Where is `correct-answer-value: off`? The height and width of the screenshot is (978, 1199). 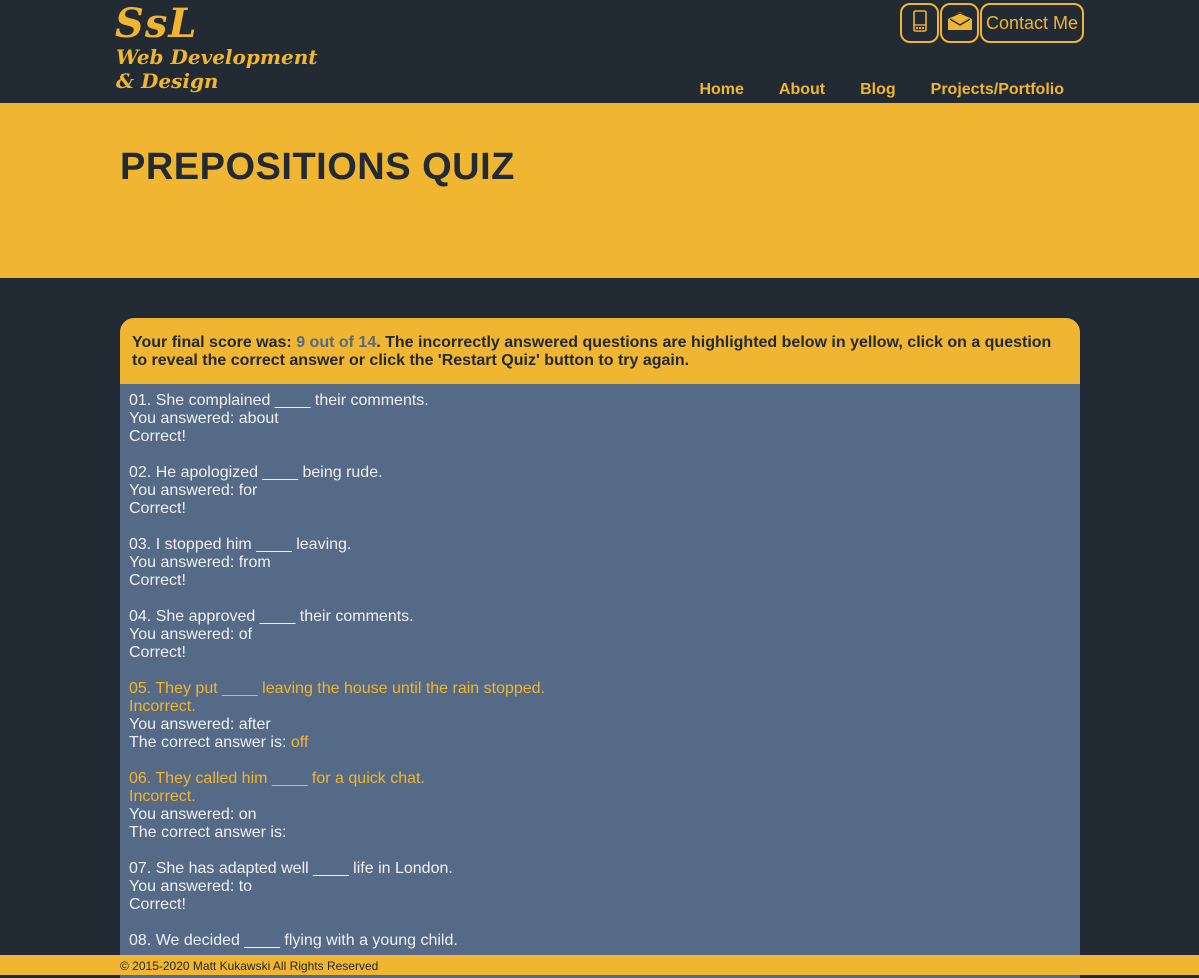 correct-answer-value: off is located at coordinates (299, 742).